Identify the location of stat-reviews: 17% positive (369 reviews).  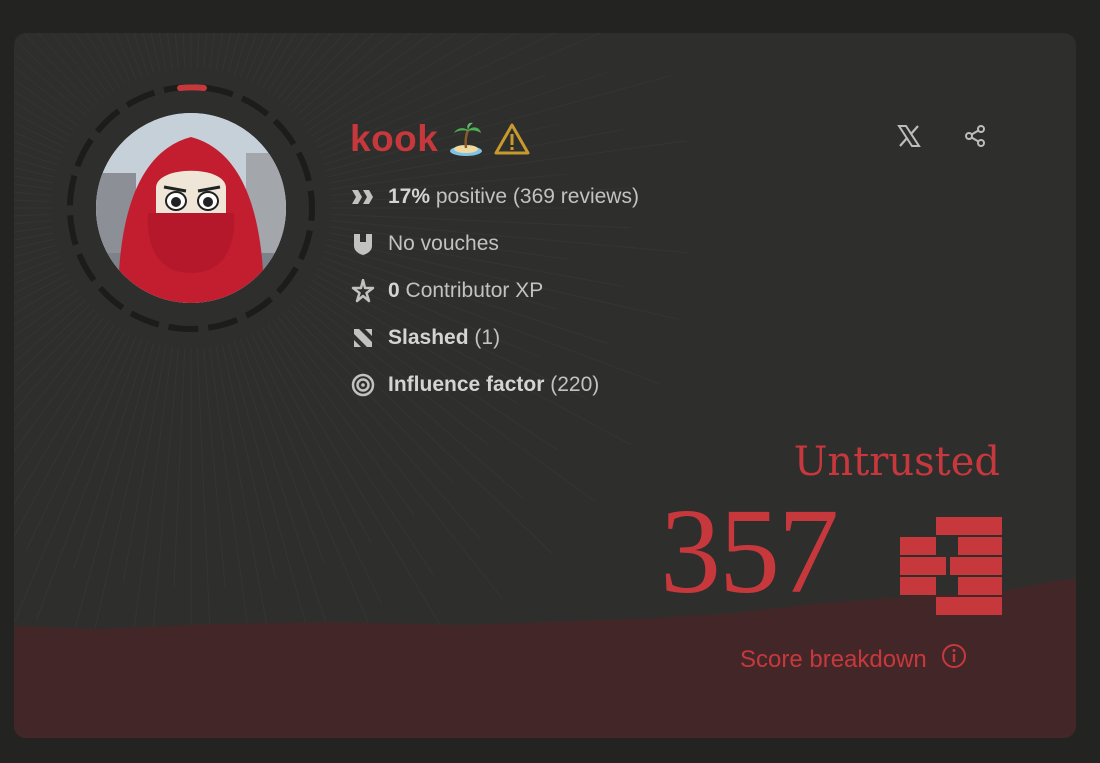
(494, 196).